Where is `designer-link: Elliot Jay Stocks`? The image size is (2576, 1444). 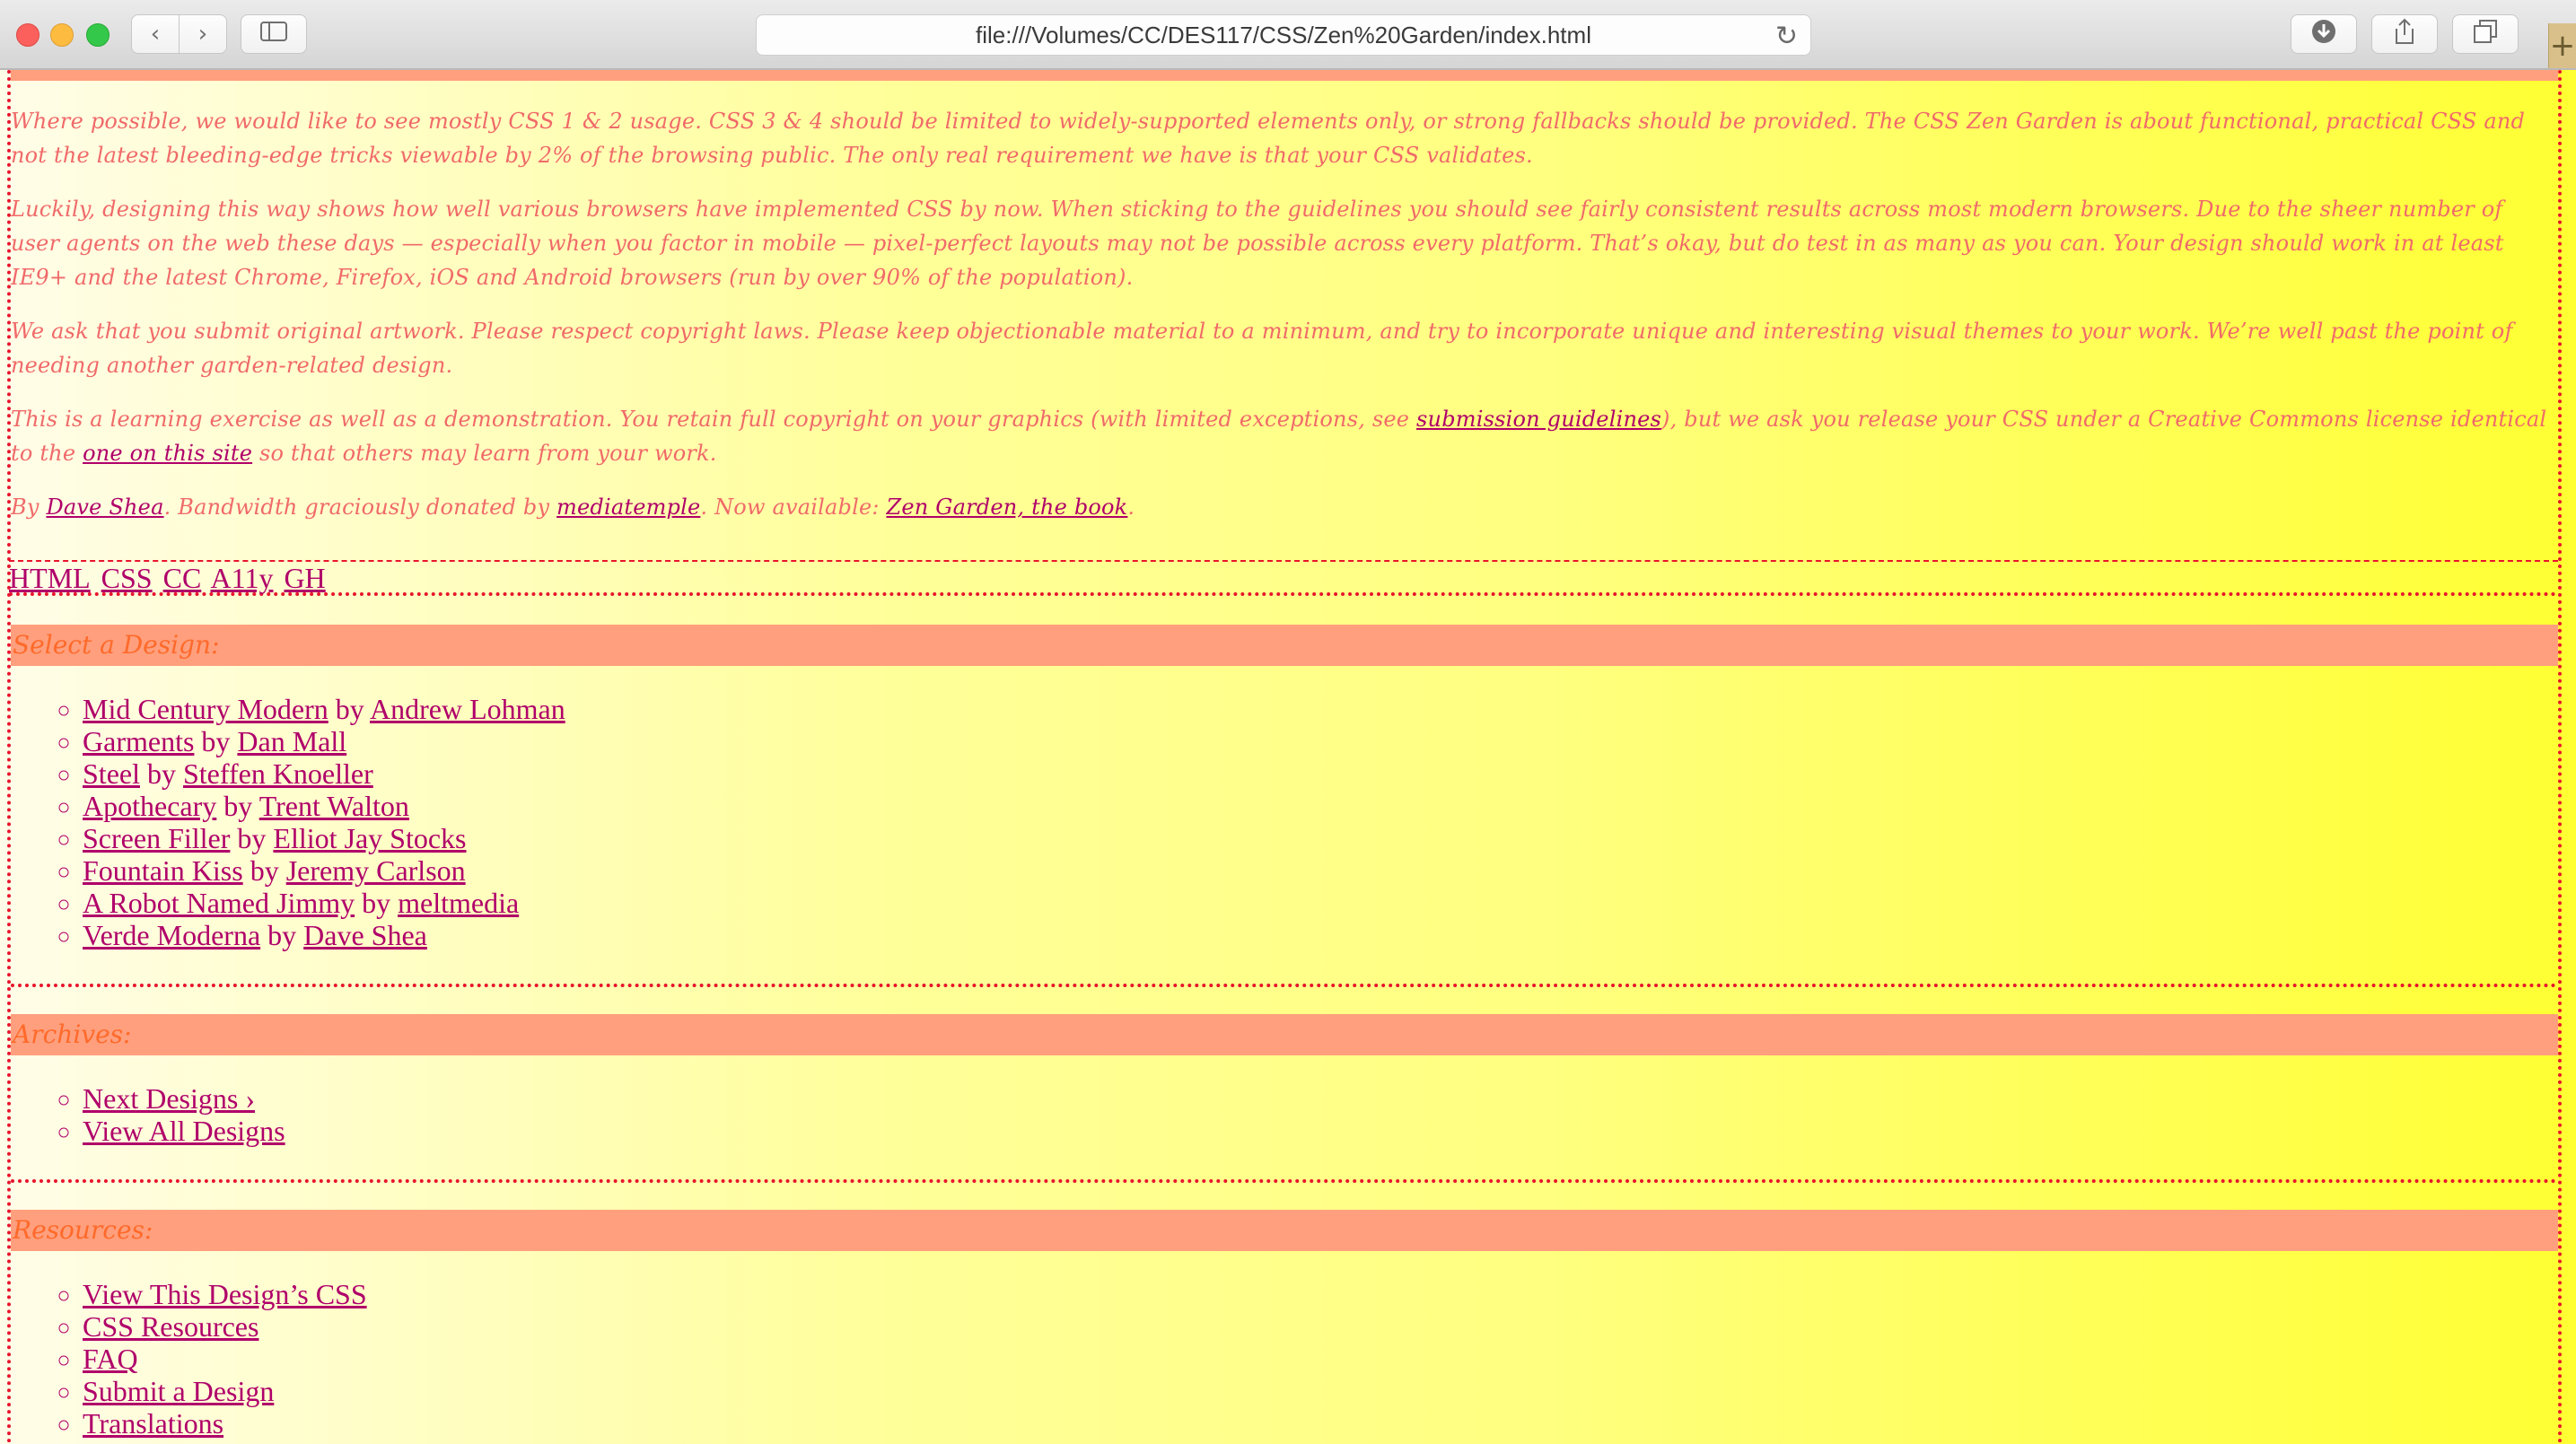
designer-link: Elliot Jay Stocks is located at coordinates (369, 838).